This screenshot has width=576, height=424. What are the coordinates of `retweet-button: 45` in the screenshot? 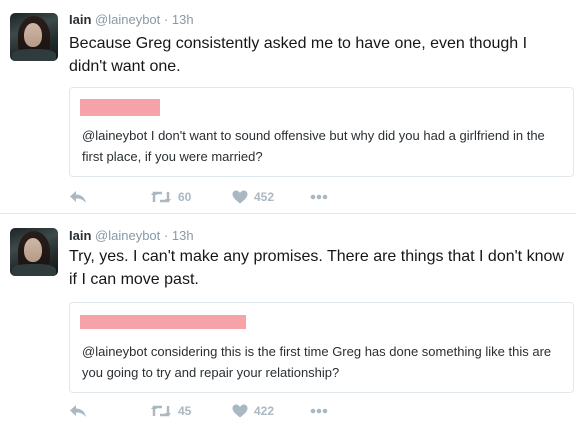 It's located at (170, 411).